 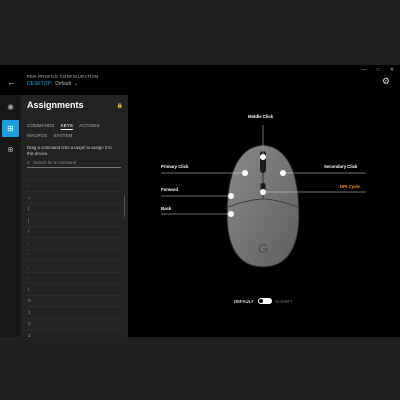 I want to click on gshift-toggle, so click(x=264, y=301).